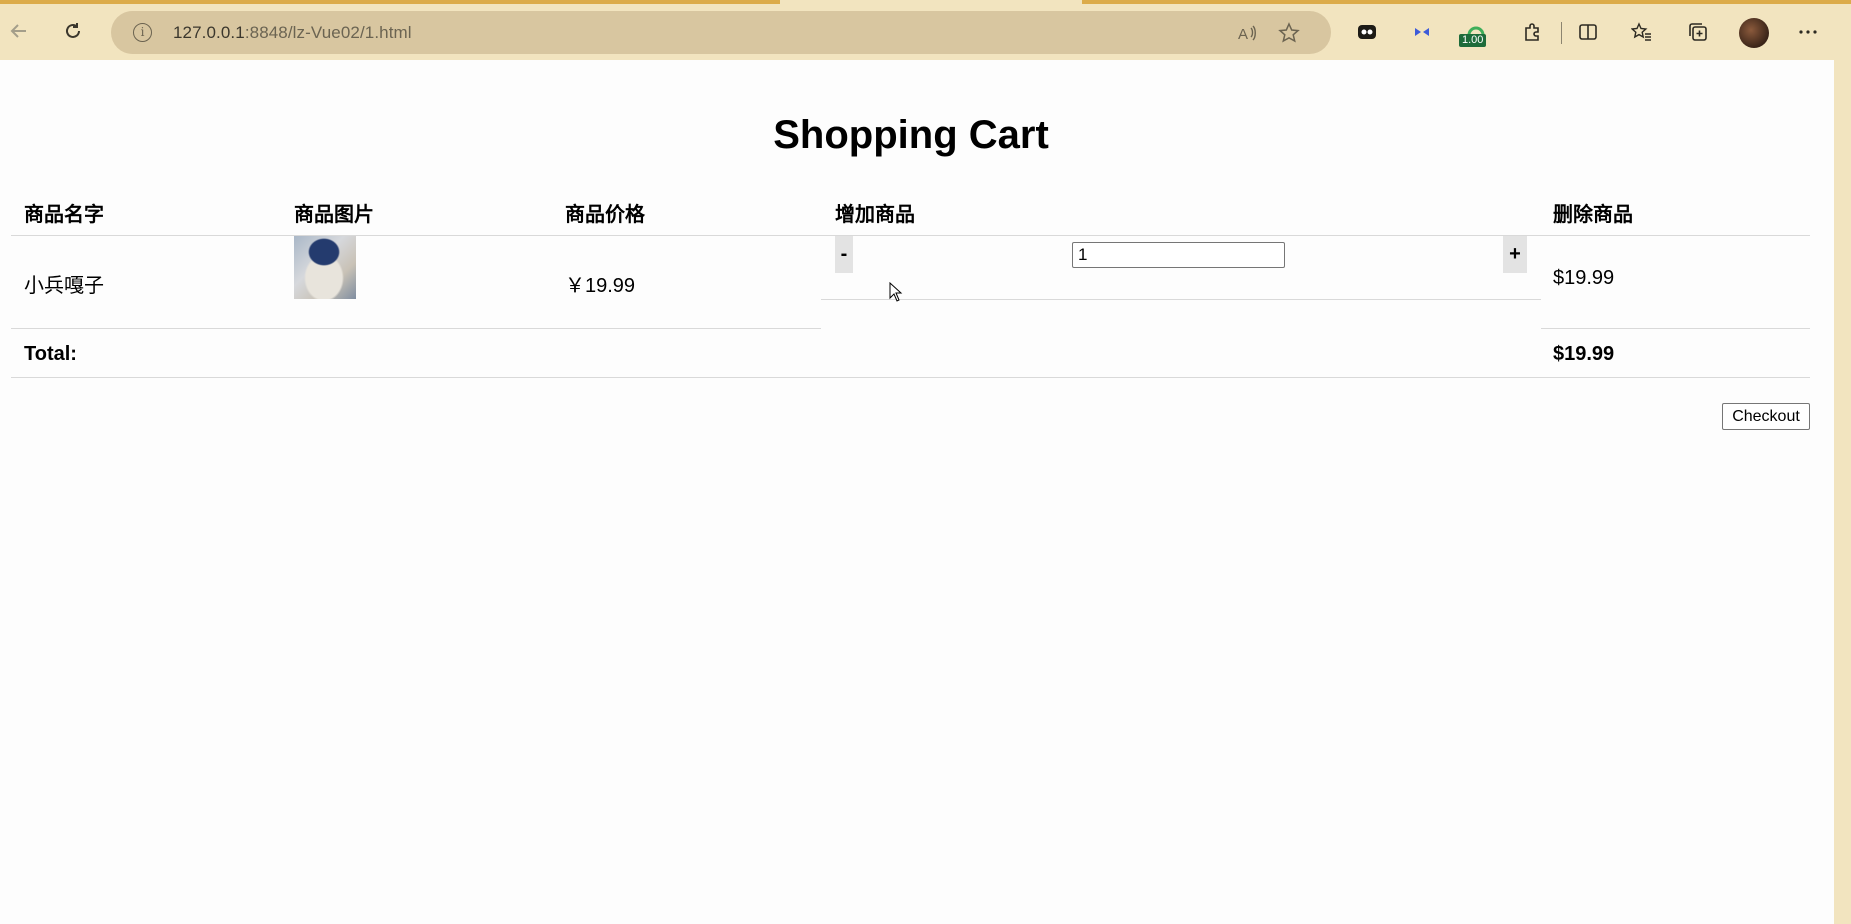 This screenshot has width=1851, height=924. I want to click on url-path: :8848/lz-Vue02/1.html, so click(328, 32).